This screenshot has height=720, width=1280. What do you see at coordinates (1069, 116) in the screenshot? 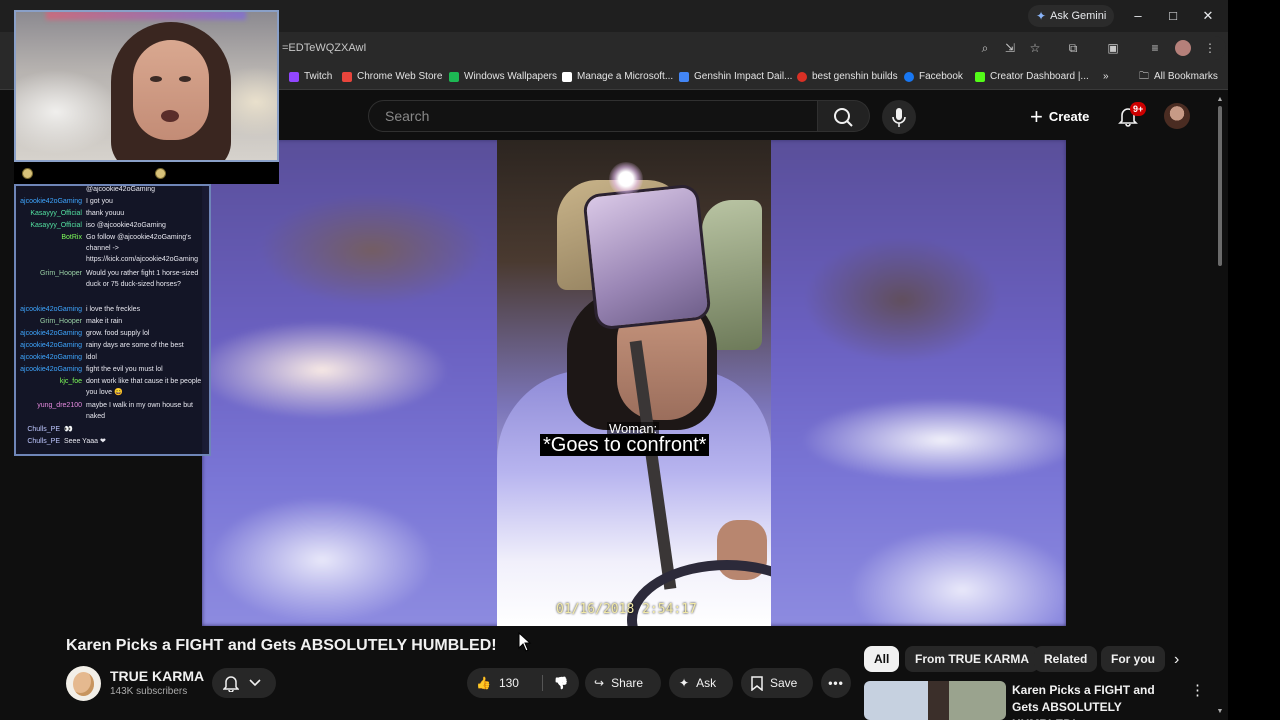
I see `create-label: Create` at bounding box center [1069, 116].